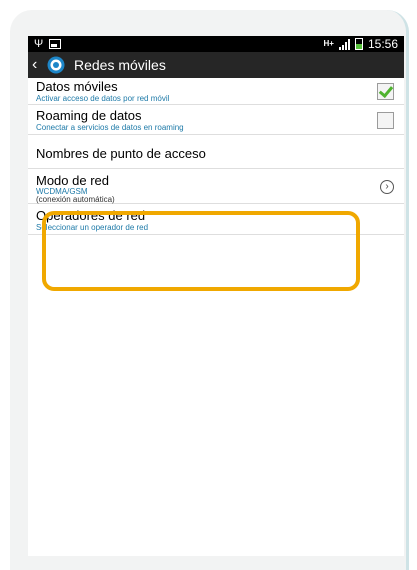 This screenshot has height=570, width=417. I want to click on setting-title: Datos móviles, so click(77, 86).